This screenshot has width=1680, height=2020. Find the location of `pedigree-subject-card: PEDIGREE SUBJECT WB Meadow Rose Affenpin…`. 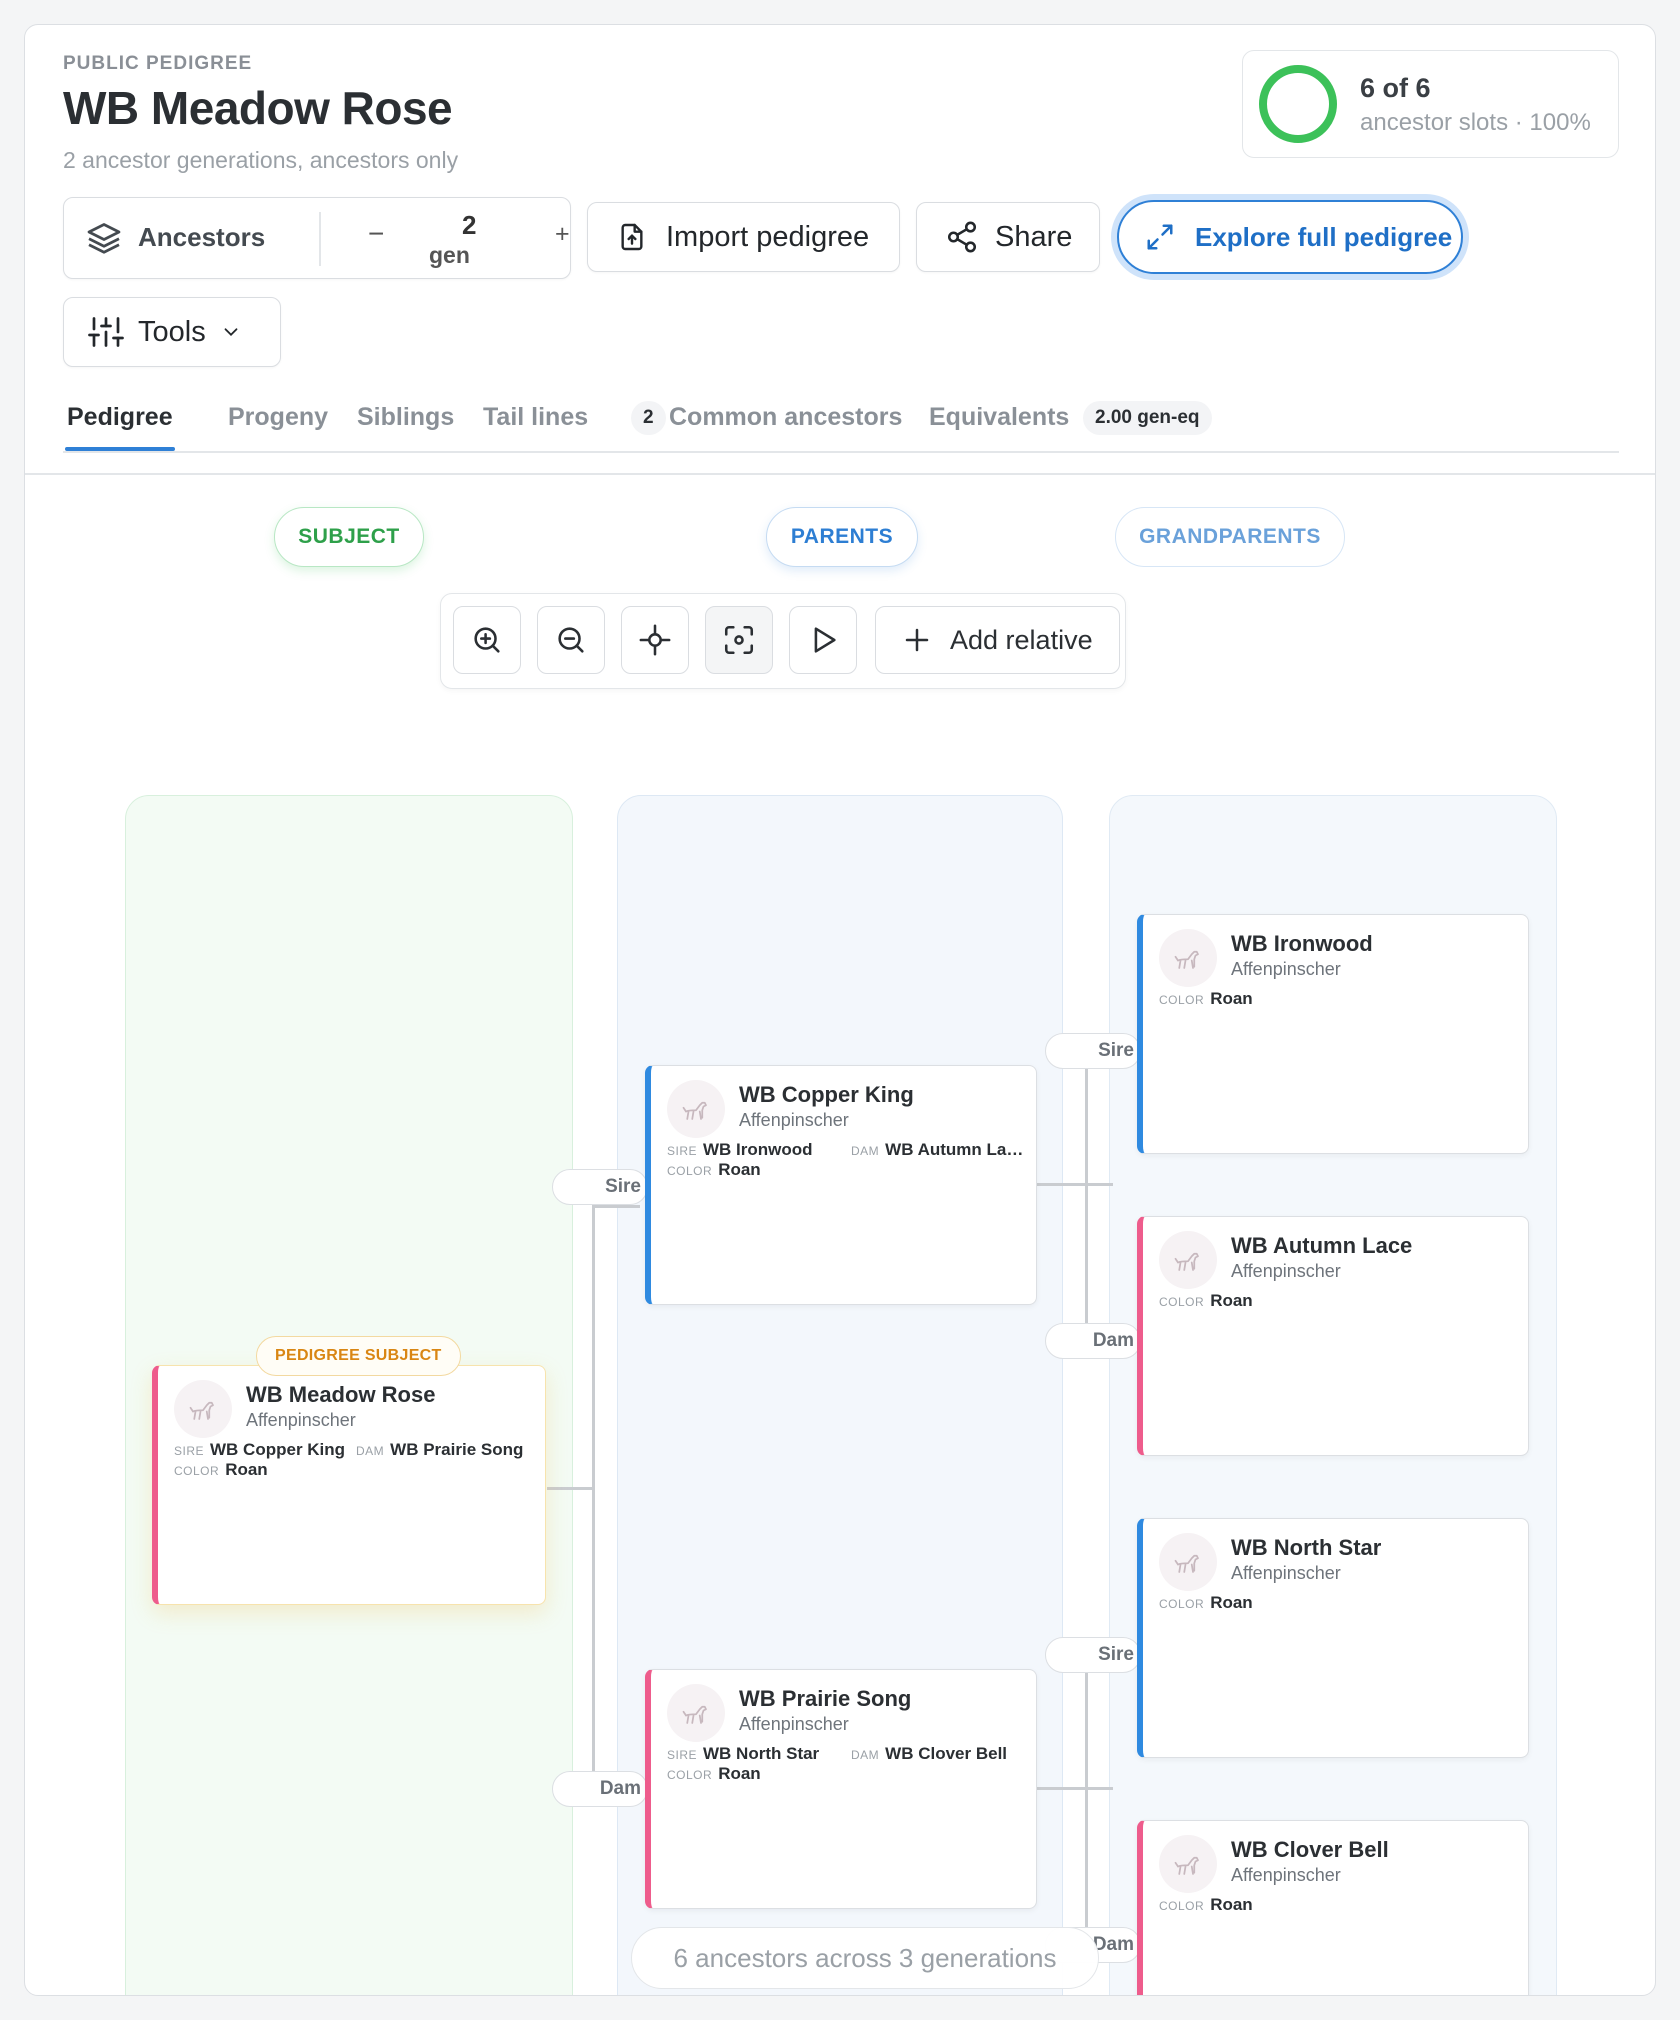

pedigree-subject-card: PEDIGREE SUBJECT WB Meadow Rose Affenpin… is located at coordinates (349, 1470).